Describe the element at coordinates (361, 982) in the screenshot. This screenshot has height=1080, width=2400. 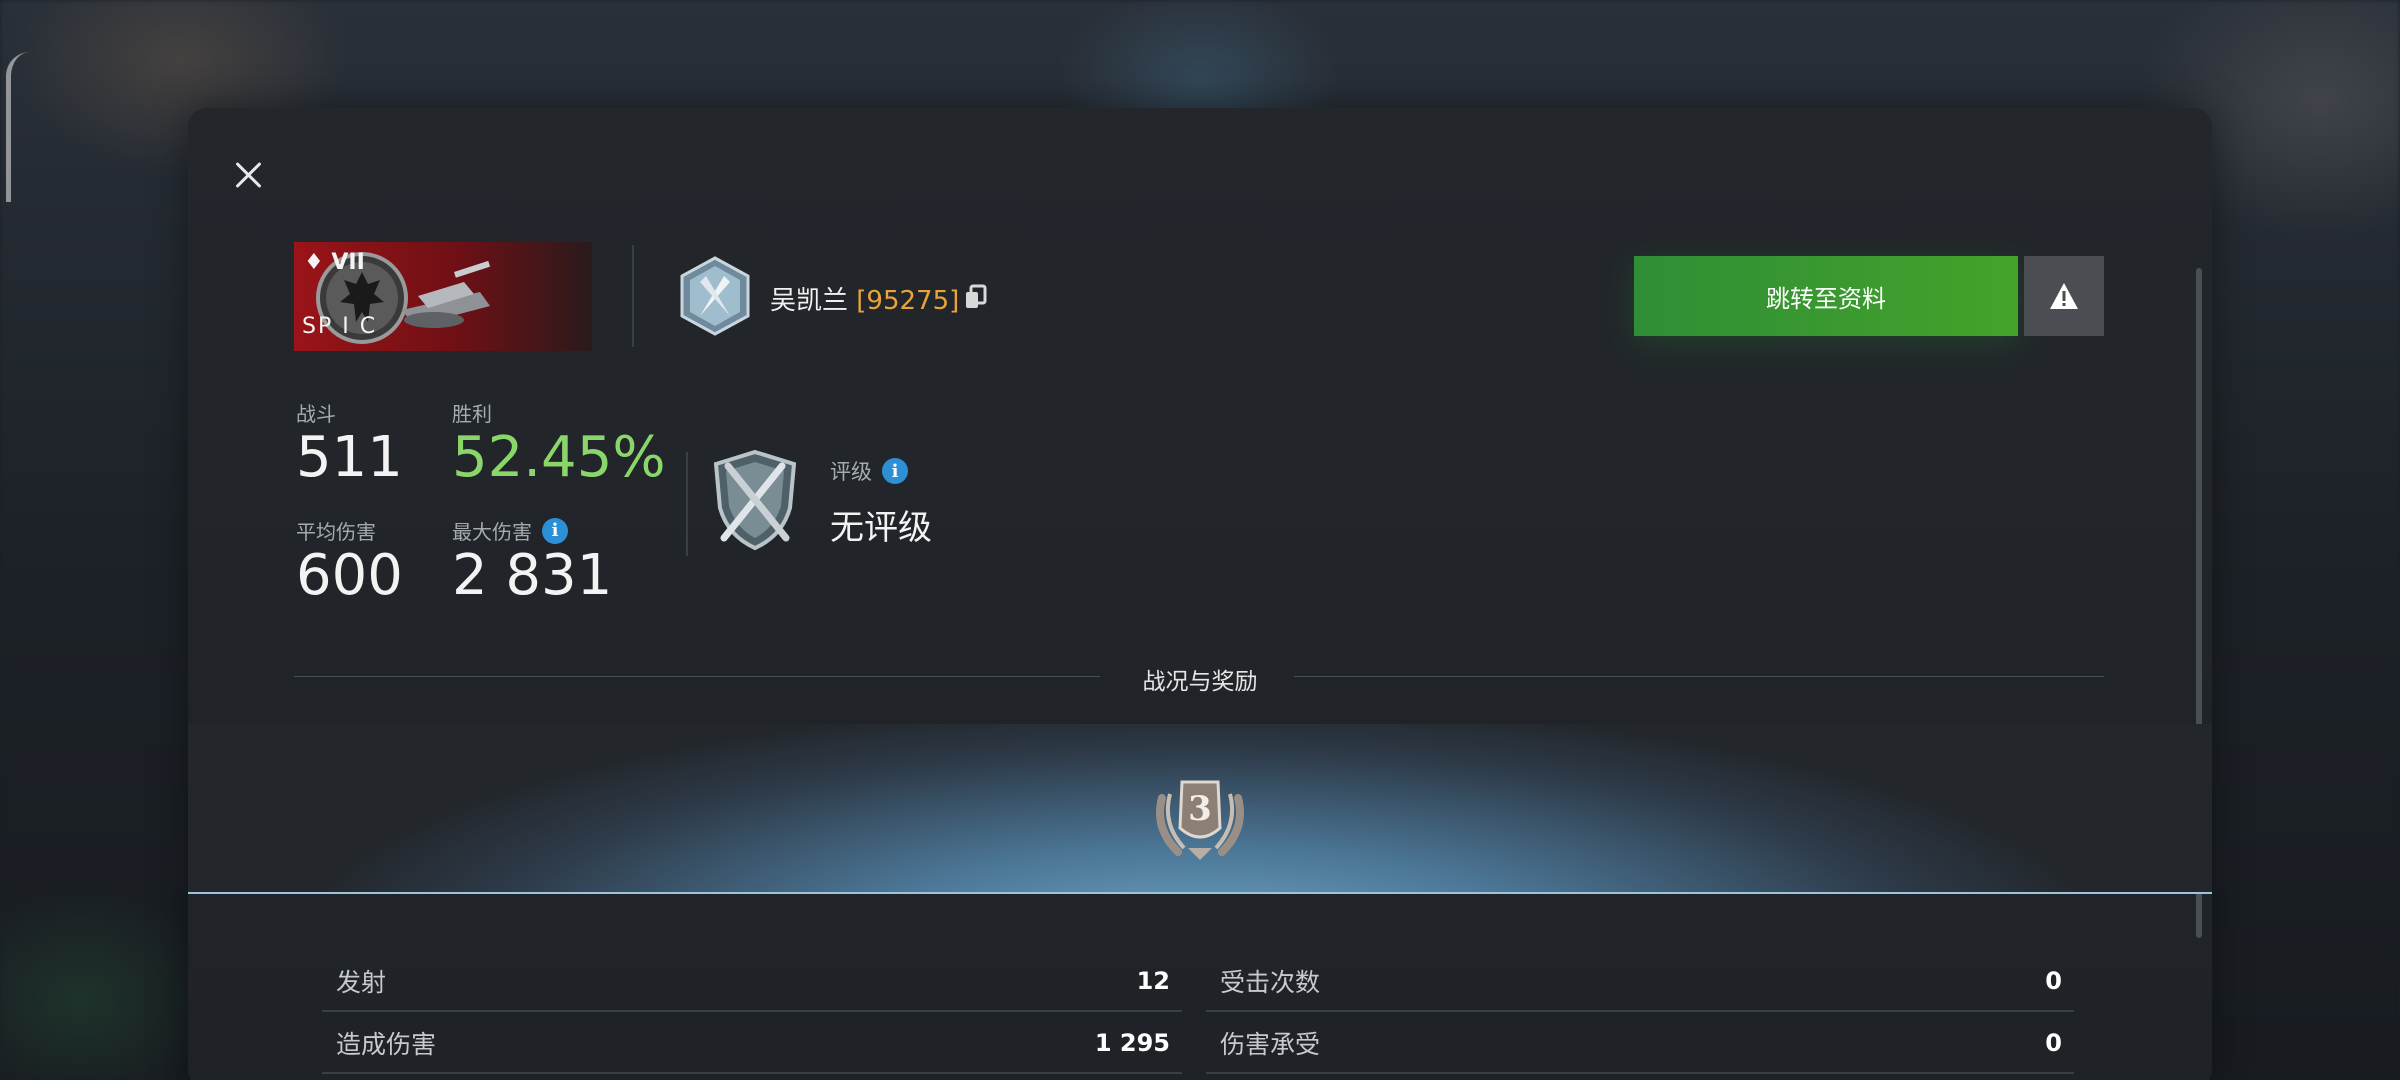
I see `battle-stat-label: 发射` at that location.